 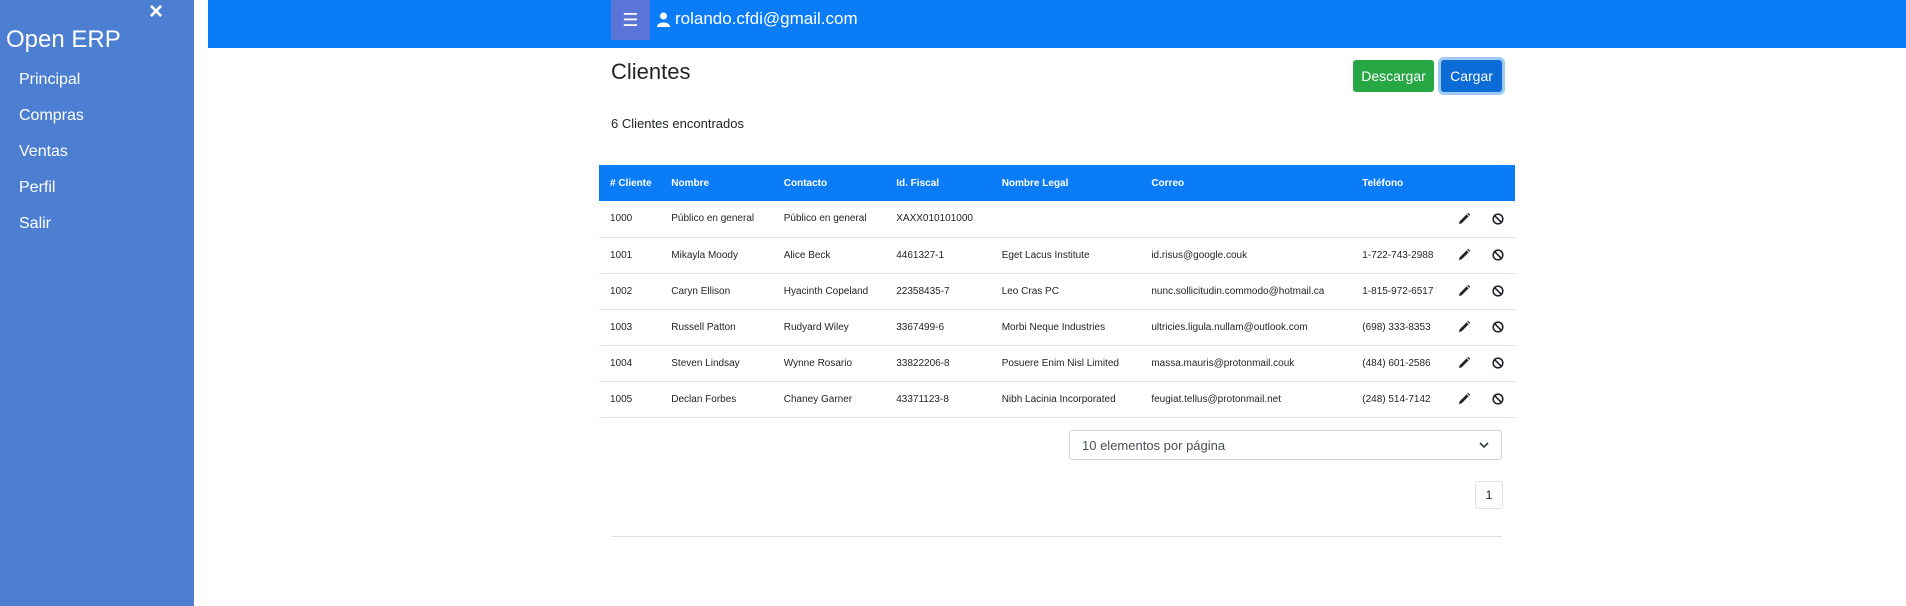 What do you see at coordinates (713, 219) in the screenshot?
I see `cell-nombre: Público en general` at bounding box center [713, 219].